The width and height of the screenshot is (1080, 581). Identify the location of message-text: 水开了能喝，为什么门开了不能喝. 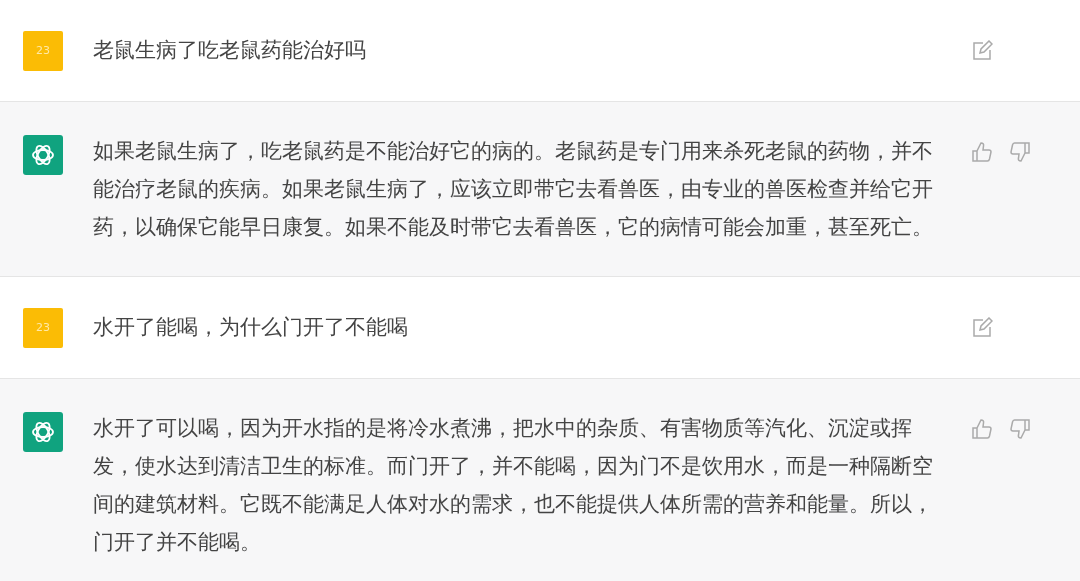
(251, 327).